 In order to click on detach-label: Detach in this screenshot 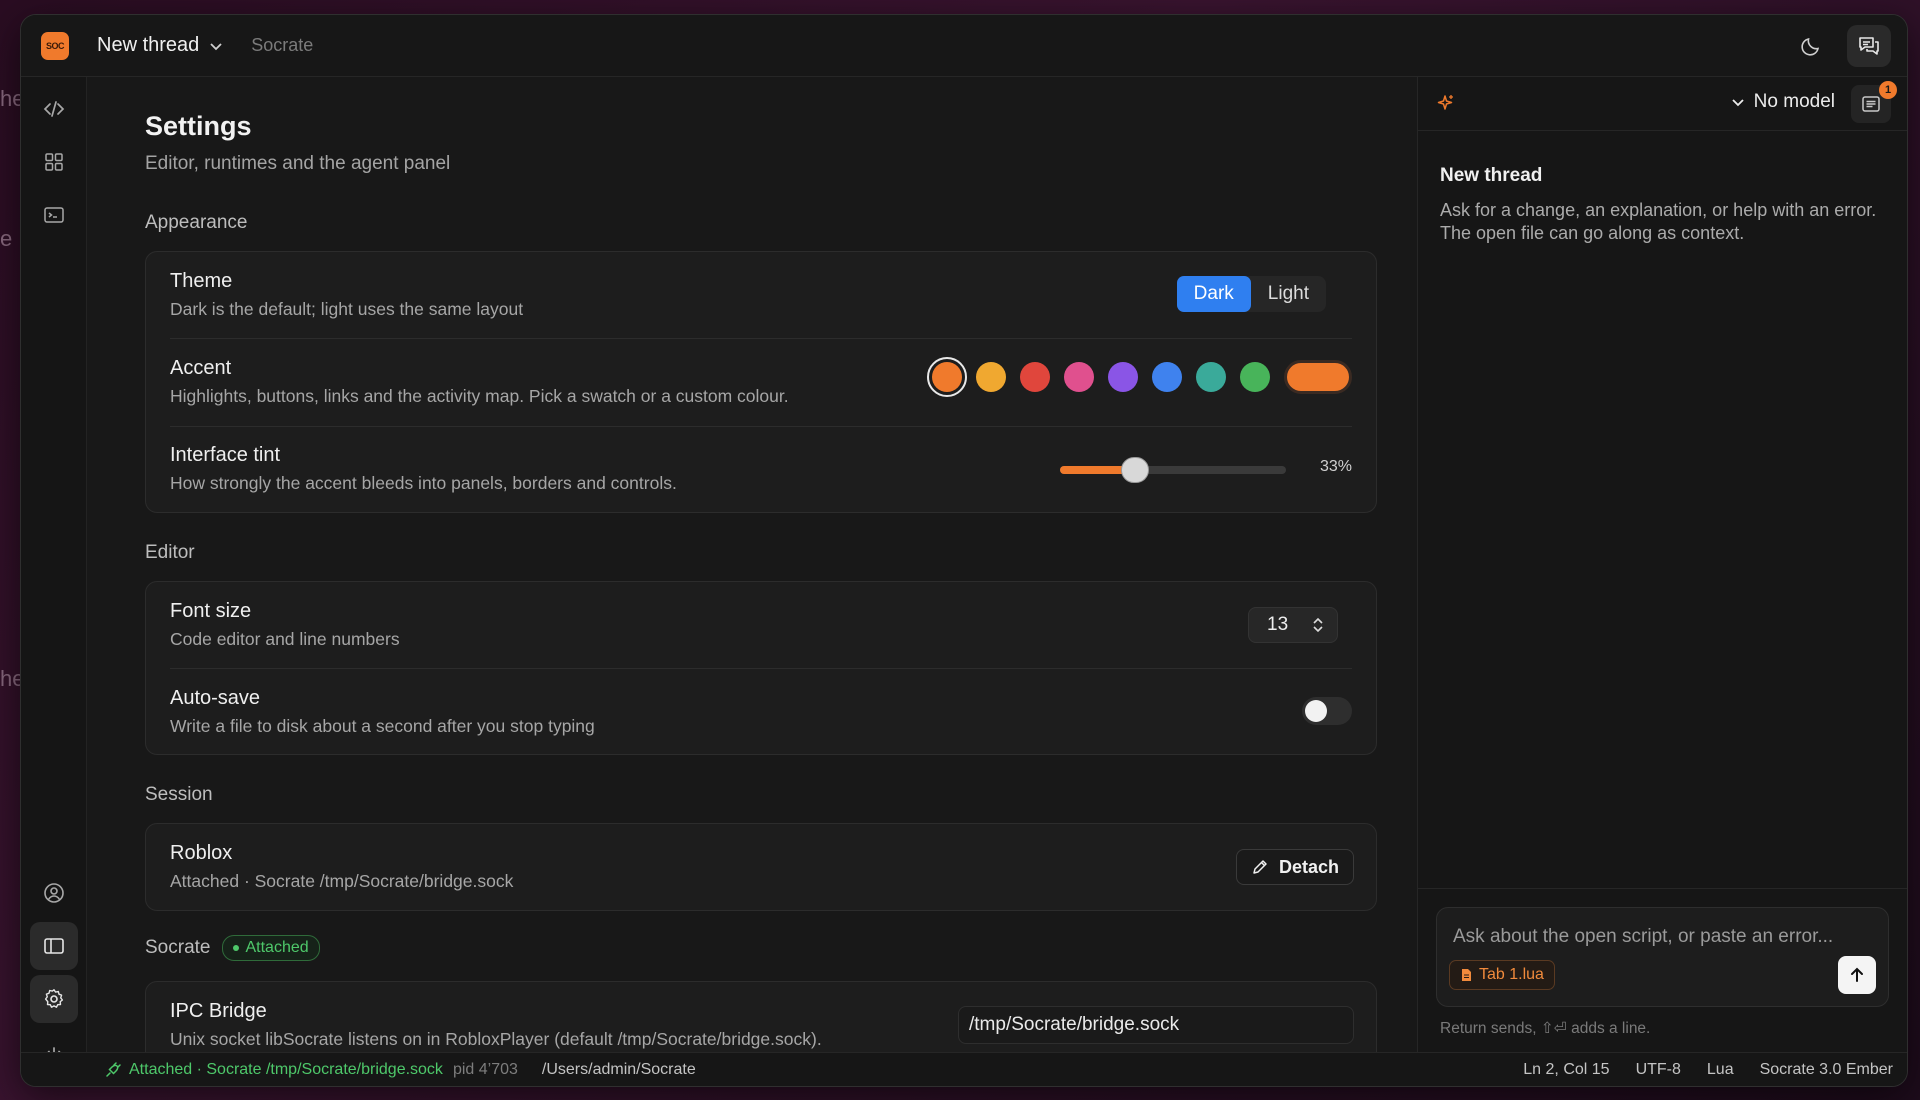, I will do `click(1308, 866)`.